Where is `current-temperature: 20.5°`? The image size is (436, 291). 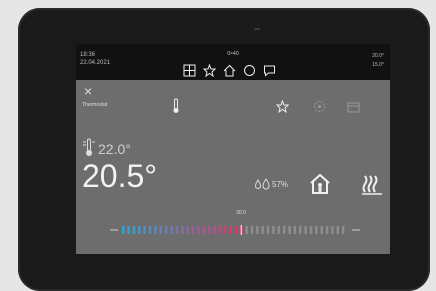
current-temperature: 20.5° is located at coordinates (120, 176).